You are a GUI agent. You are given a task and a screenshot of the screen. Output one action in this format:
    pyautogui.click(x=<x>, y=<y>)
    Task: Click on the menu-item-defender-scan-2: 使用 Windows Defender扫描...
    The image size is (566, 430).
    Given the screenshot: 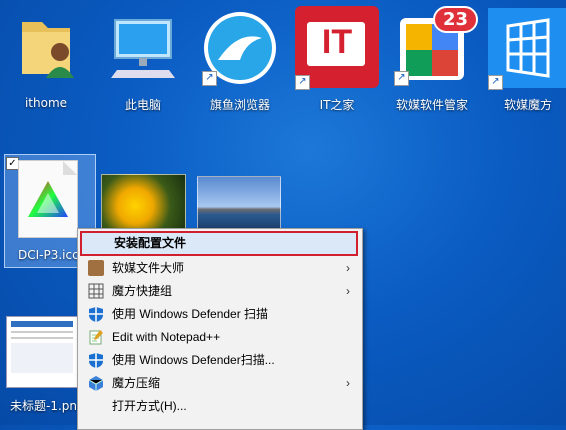 What is the action you would take?
    pyautogui.click(x=219, y=360)
    